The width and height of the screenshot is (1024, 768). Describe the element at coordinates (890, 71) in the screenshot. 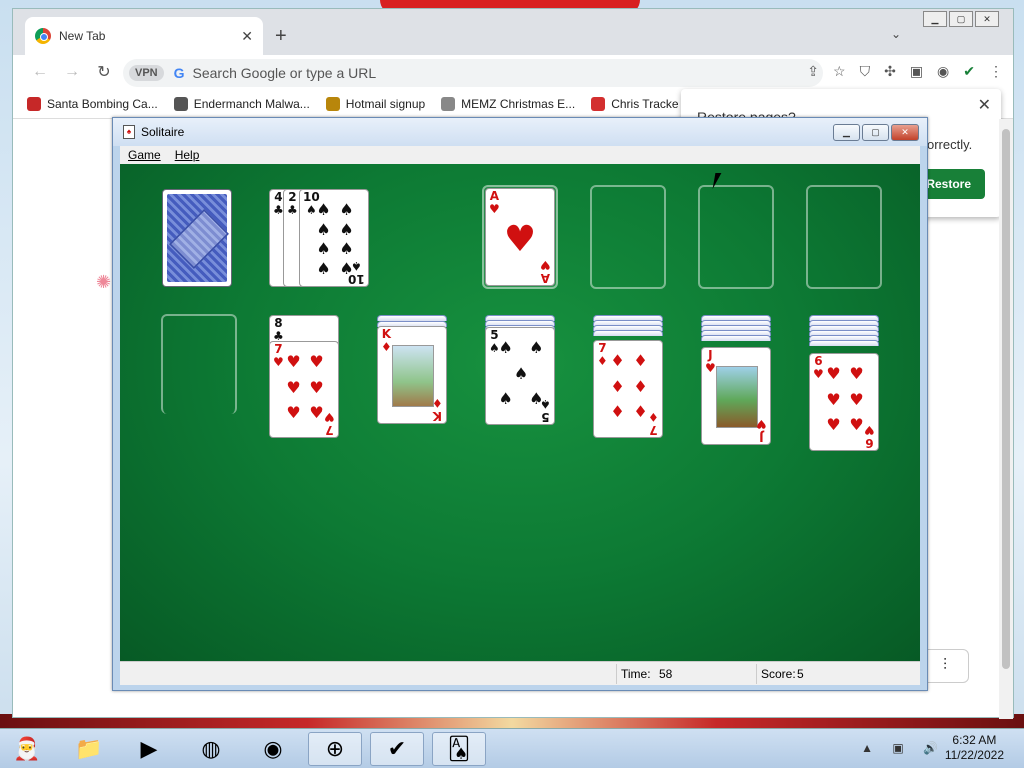

I see `extensions-puzzle-icon: ✣` at that location.